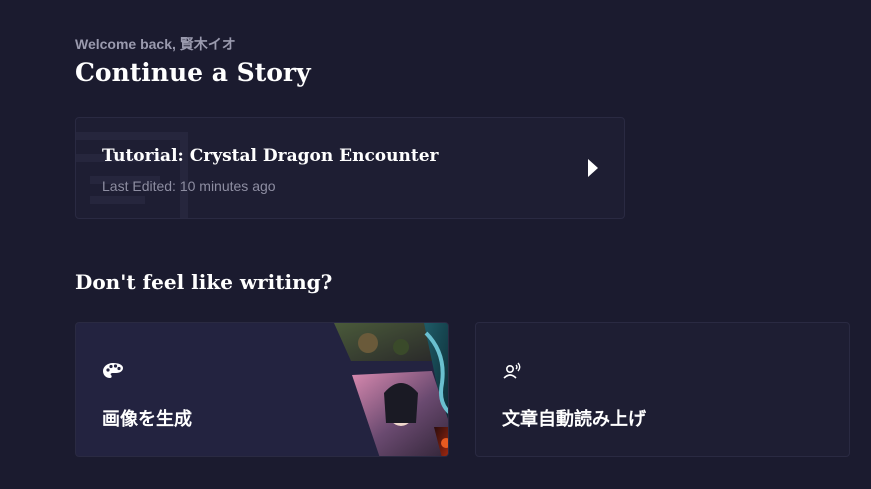  What do you see at coordinates (189, 186) in the screenshot?
I see `story-last-edited: Last Edited: 10 minutes ago` at bounding box center [189, 186].